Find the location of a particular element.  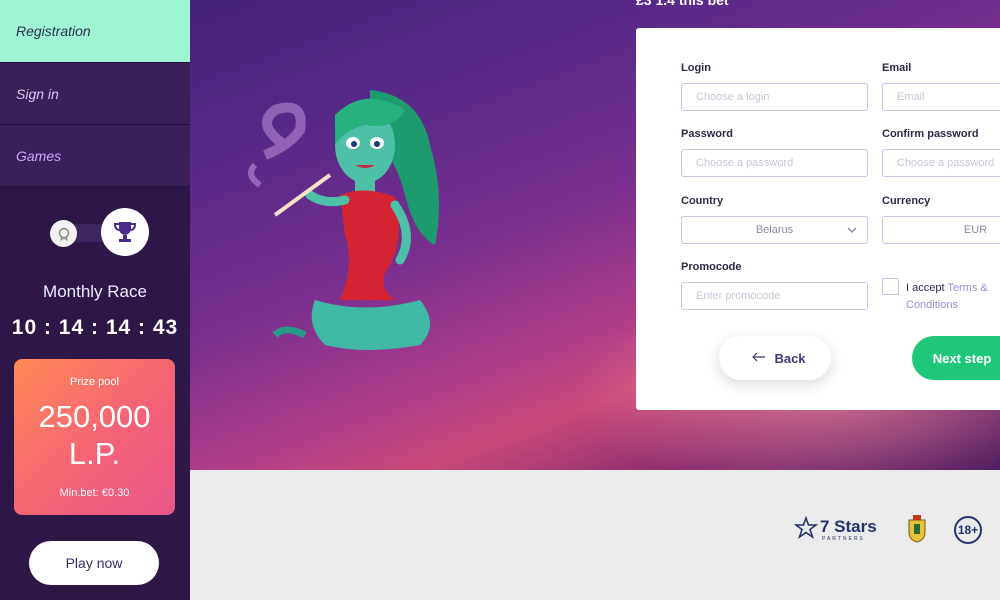

prize-card: Prize pool 250,000 L.P. Min.bet: €0.30 is located at coordinates (94, 437).